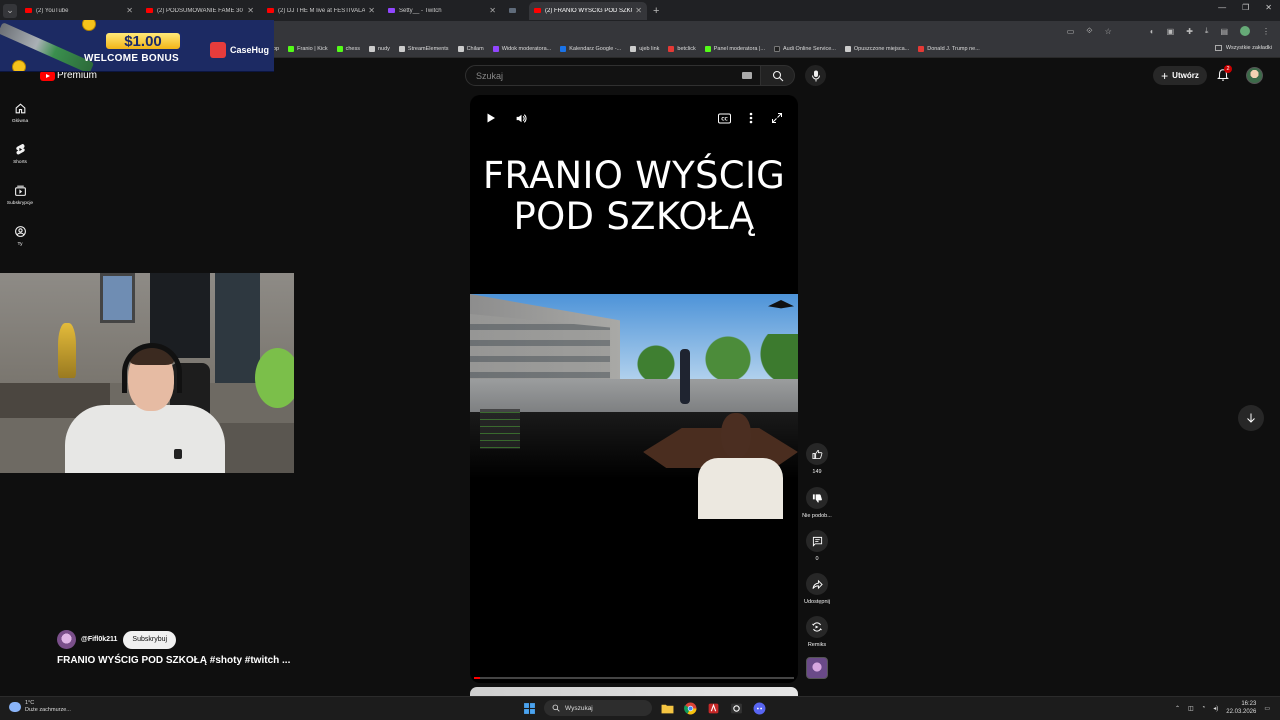 The height and width of the screenshot is (720, 1280). Describe the element at coordinates (20, 202) in the screenshot. I see `guide-item-subscriptions: Subskrypcje` at that location.